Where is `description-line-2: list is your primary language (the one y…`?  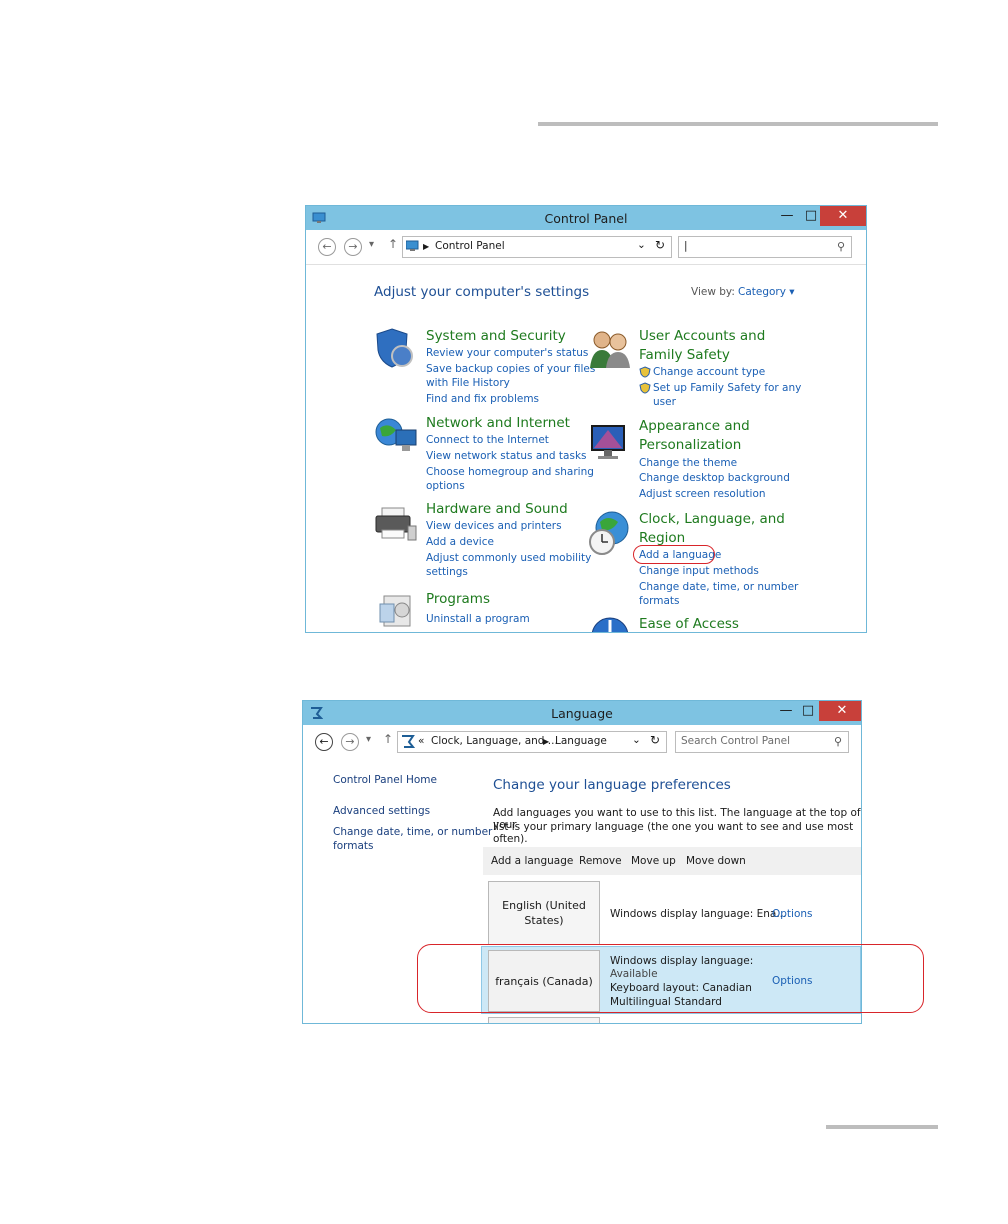 description-line-2: list is your primary language (the one y… is located at coordinates (673, 833).